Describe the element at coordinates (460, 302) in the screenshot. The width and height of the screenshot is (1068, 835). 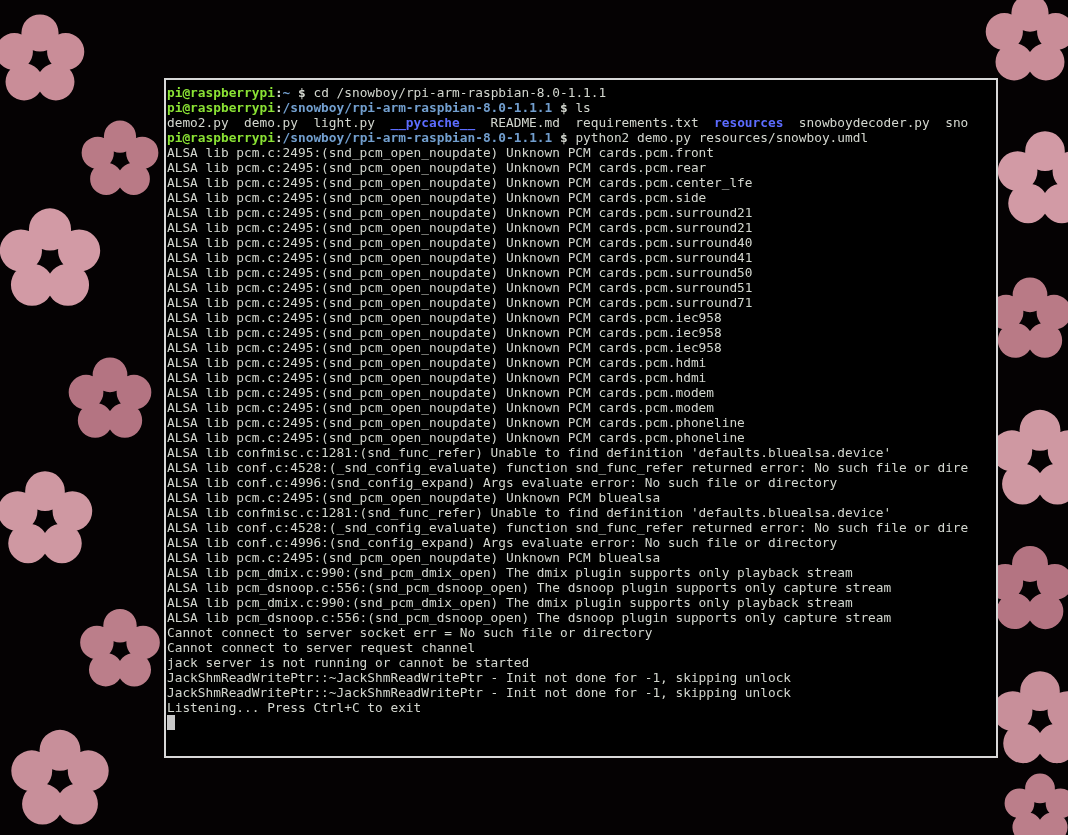
I see `output-line: ALSA lib pcm.c:2495:(snd_pcm_open_noupdate) Unknown PCM cards.pcm.surround71` at that location.